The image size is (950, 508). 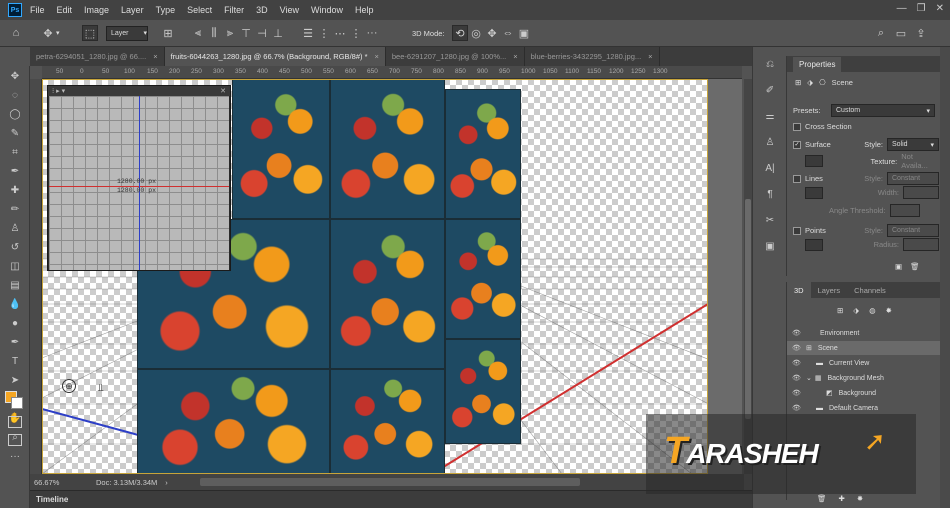 What do you see at coordinates (15, 190) in the screenshot?
I see `healing-brush-icon: ✚` at bounding box center [15, 190].